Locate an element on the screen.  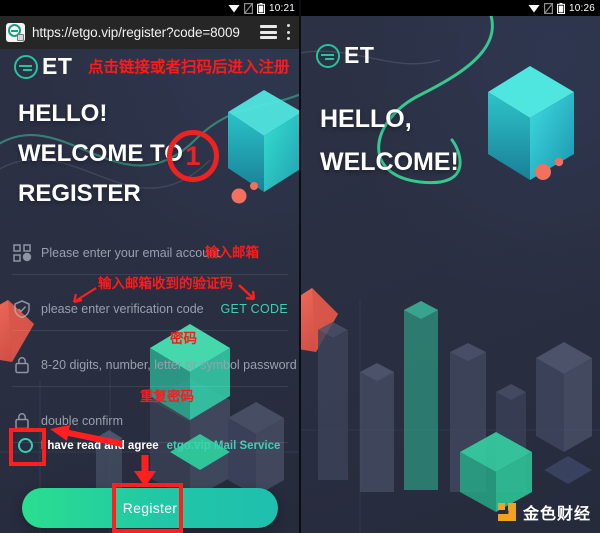
panel-divider is located at coordinates (300, 266).